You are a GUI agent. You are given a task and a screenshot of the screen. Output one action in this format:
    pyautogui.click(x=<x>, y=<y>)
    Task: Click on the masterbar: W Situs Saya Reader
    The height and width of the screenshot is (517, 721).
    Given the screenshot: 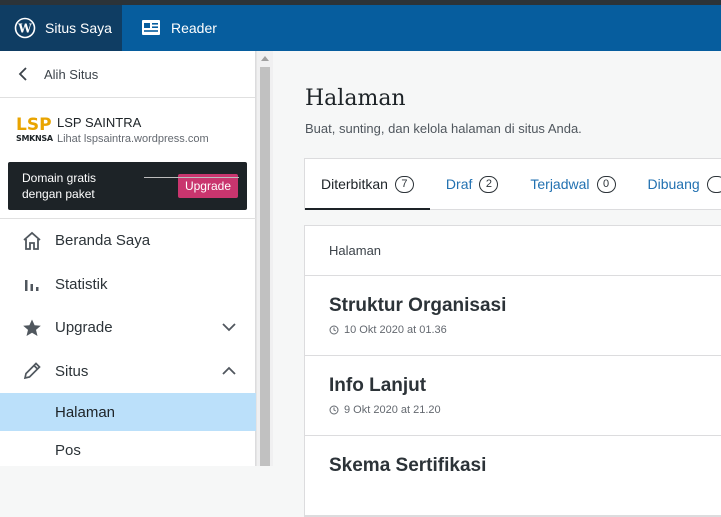 What is the action you would take?
    pyautogui.click(x=360, y=28)
    